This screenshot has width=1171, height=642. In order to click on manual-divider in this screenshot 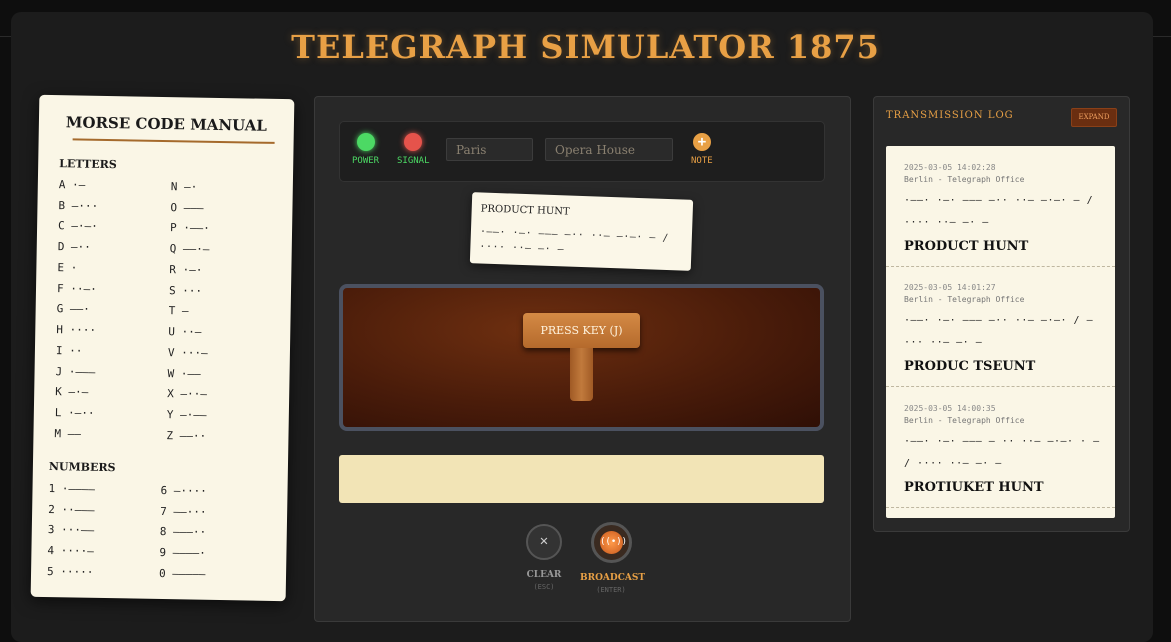, I will do `click(173, 141)`.